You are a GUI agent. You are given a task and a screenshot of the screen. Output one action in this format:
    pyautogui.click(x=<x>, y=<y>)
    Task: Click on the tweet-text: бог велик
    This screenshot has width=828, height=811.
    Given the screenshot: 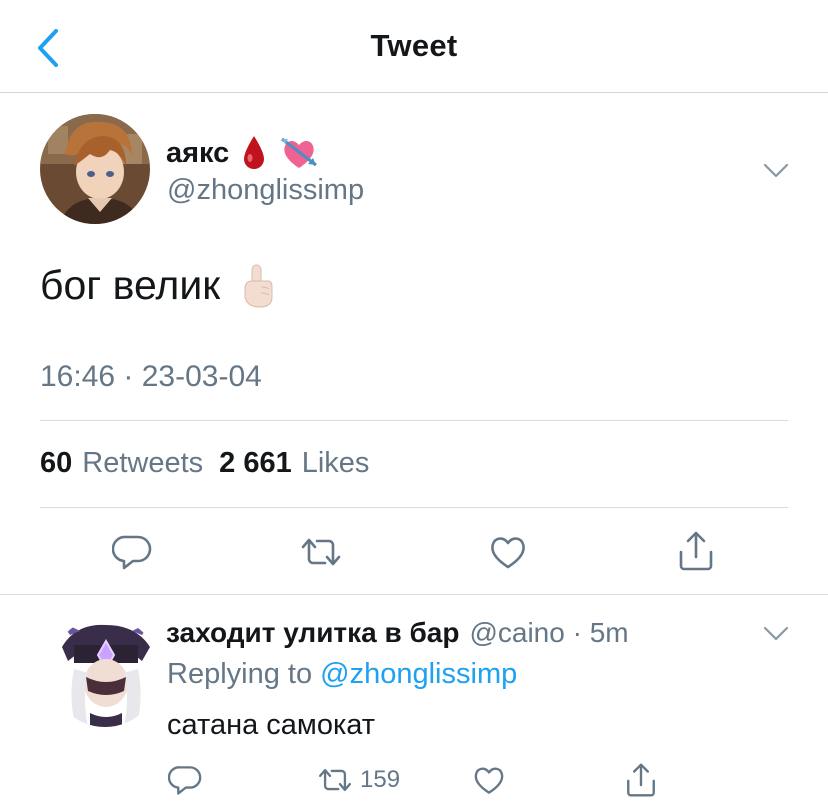 What is the action you would take?
    pyautogui.click(x=130, y=285)
    